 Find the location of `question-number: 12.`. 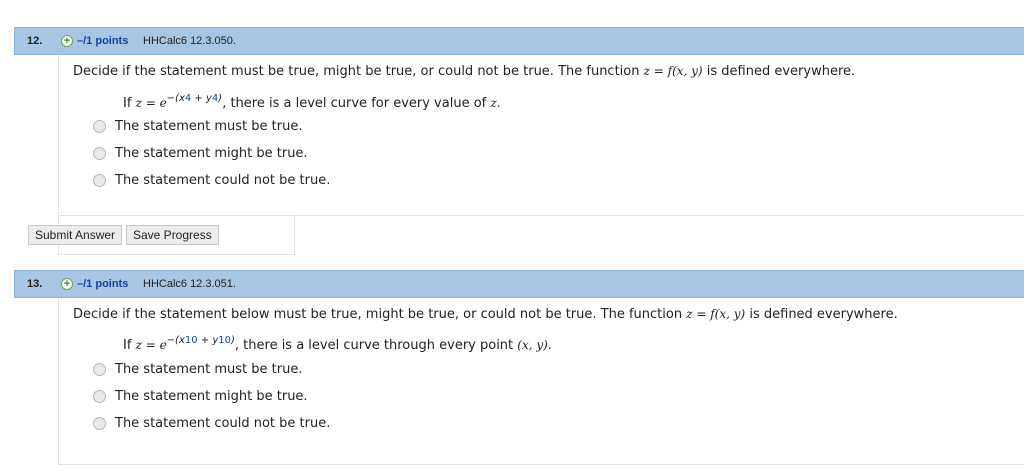

question-number: 12. is located at coordinates (35, 41).